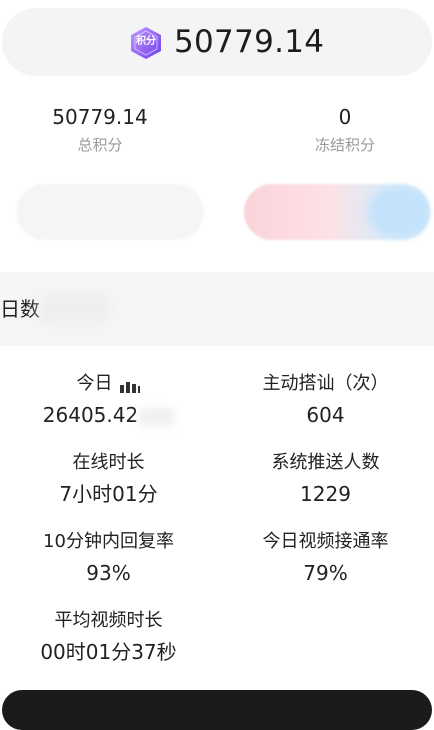 The image size is (434, 730). I want to click on metric-value: 26405.42, so click(90, 415).